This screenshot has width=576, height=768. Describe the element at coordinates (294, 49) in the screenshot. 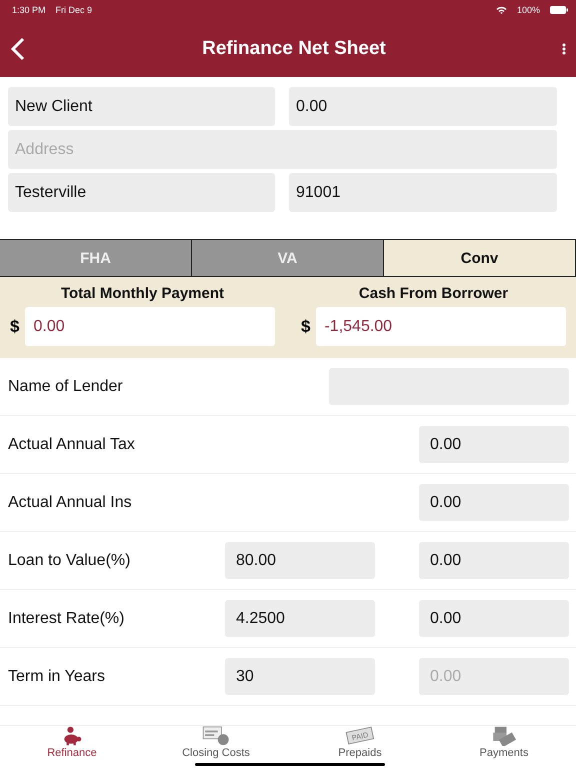

I see `screen-title: Refinance Net Sheet` at that location.